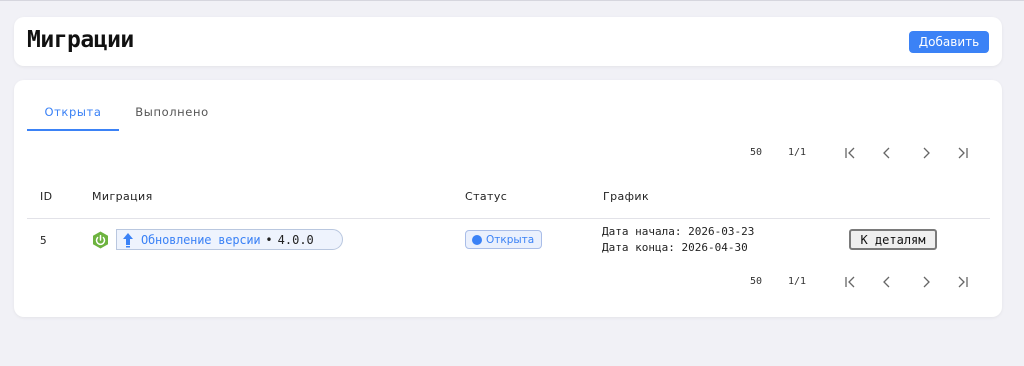  I want to click on top-border, so click(512, 0).